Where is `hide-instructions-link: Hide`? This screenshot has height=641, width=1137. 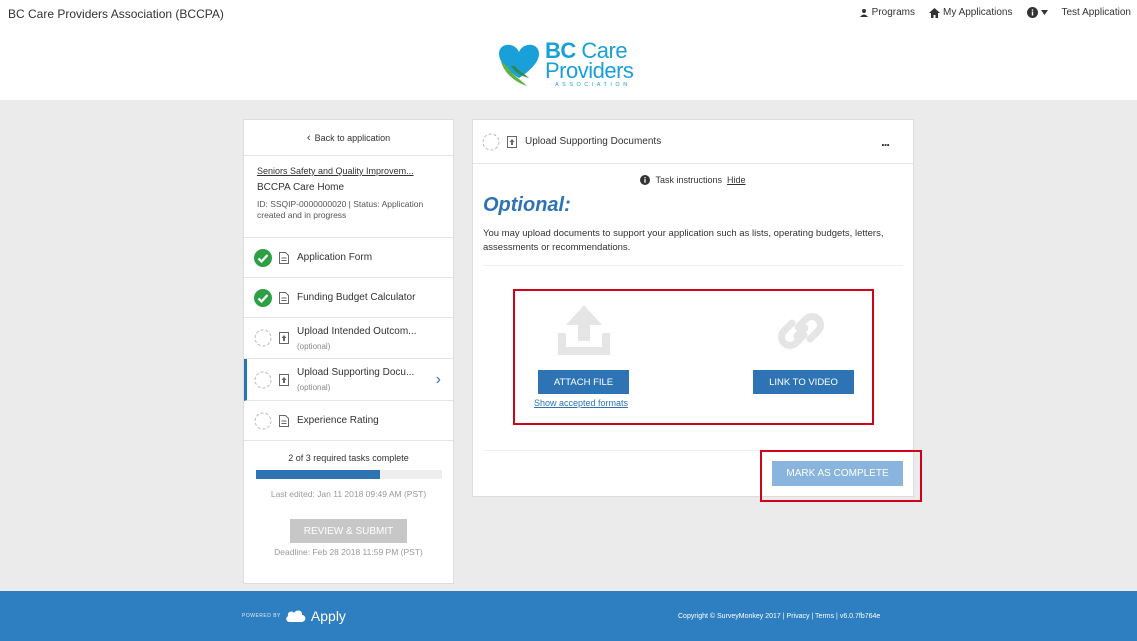
hide-instructions-link: Hide is located at coordinates (736, 180).